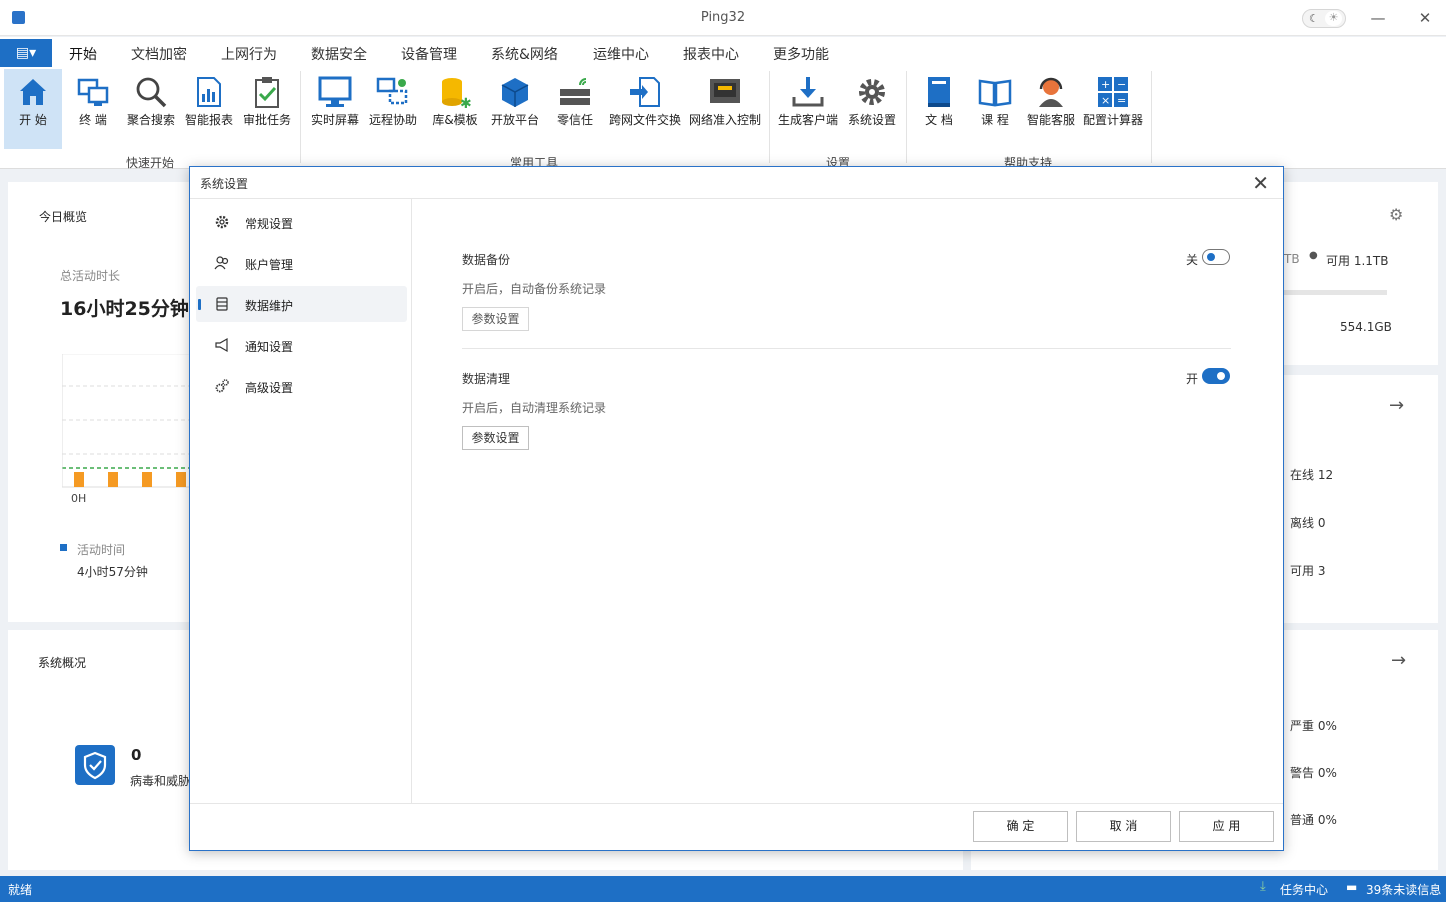 The width and height of the screenshot is (1446, 902). I want to click on message-icon: ▬, so click(1352, 887).